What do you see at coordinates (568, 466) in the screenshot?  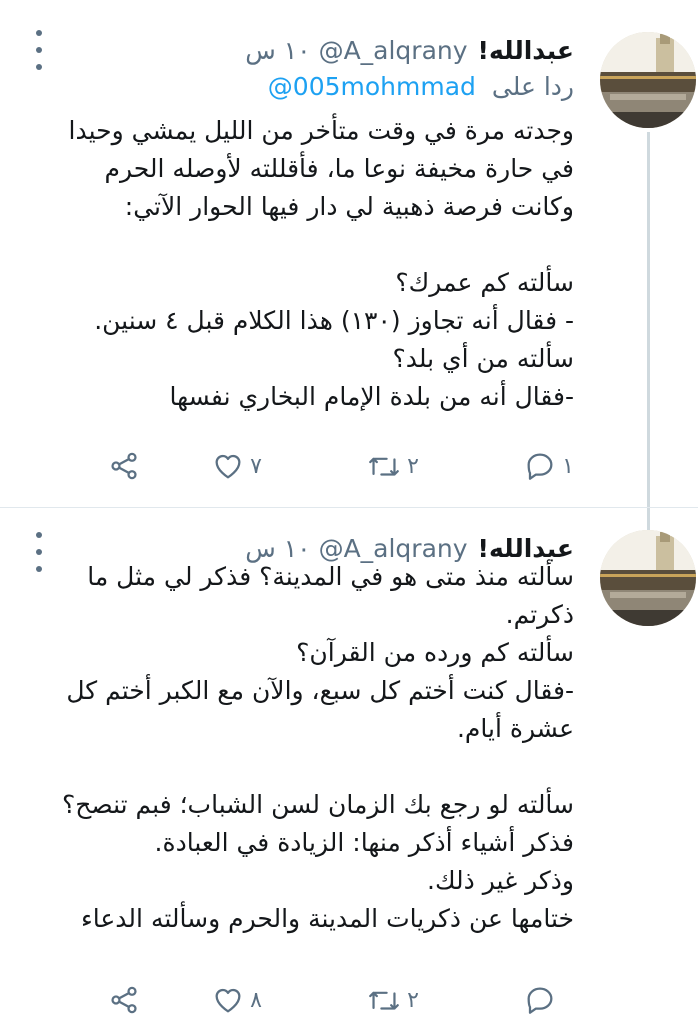 I see `reply-count: ١` at bounding box center [568, 466].